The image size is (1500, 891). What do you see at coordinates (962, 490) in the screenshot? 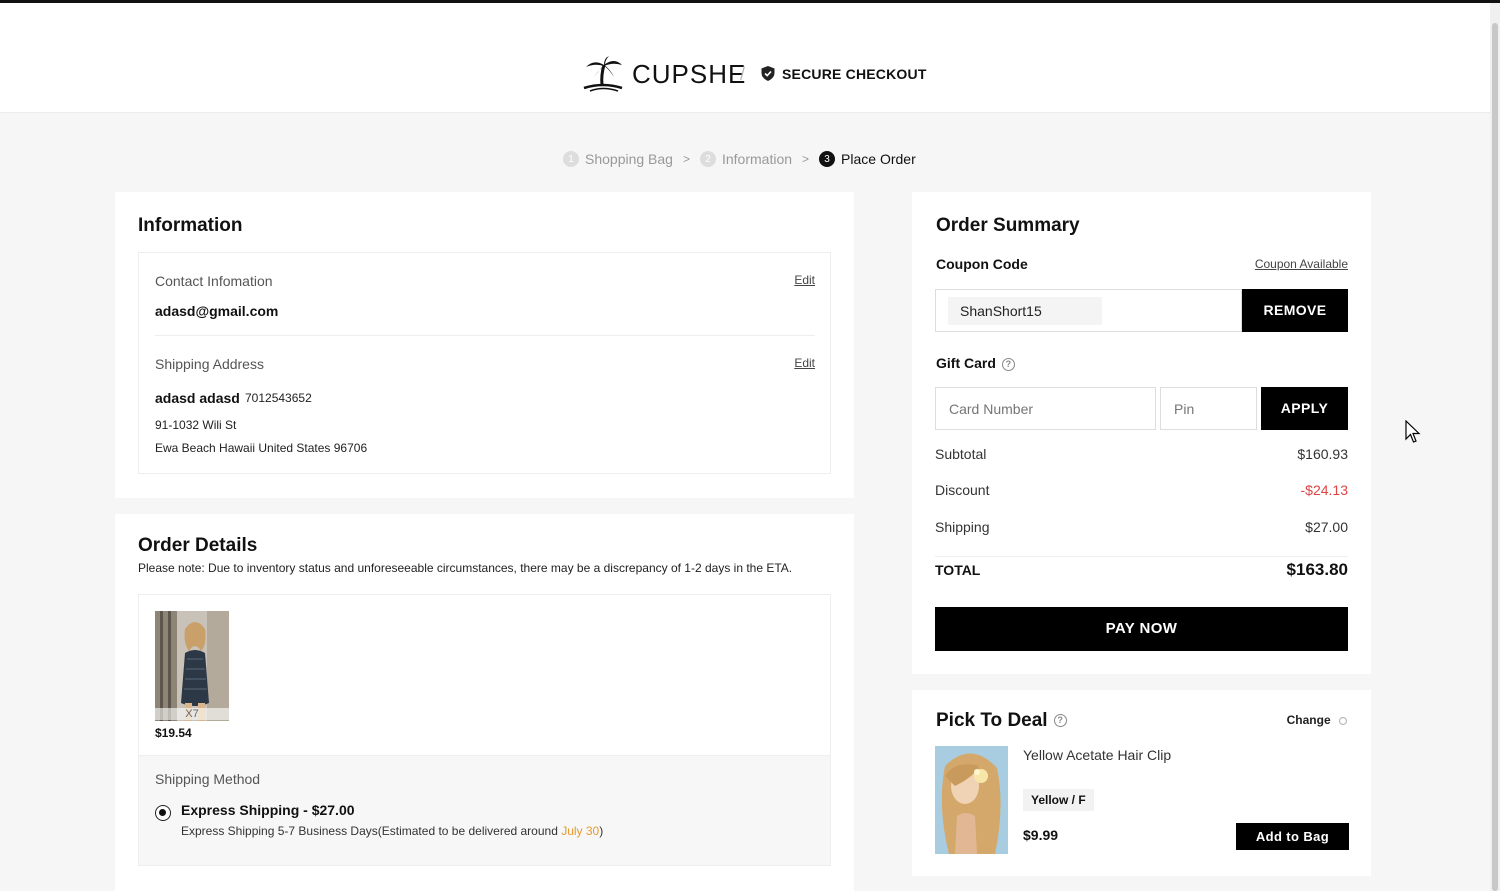
I see `discount-label: Discount` at bounding box center [962, 490].